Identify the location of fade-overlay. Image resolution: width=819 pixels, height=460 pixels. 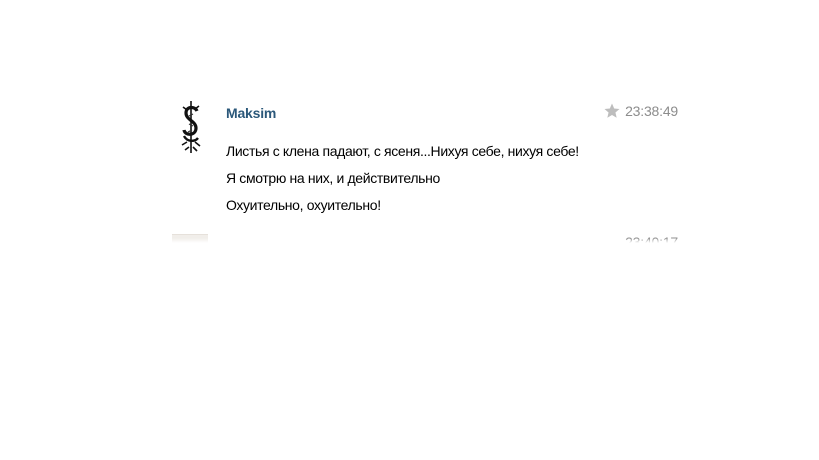
(425, 240).